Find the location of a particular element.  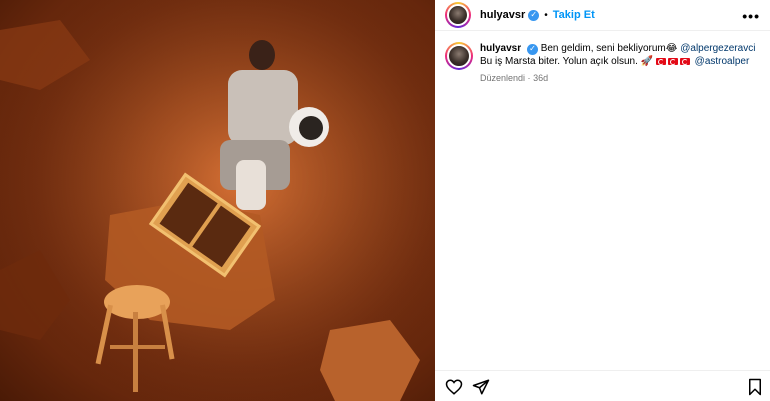

caption-text-1: Ben geldim, seni bekliyorum is located at coordinates (603, 48).